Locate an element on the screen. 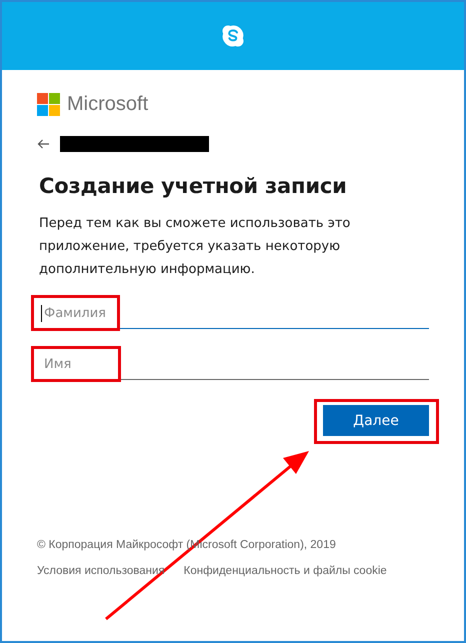 The width and height of the screenshot is (466, 643). brand-name: Microsoft is located at coordinates (107, 104).